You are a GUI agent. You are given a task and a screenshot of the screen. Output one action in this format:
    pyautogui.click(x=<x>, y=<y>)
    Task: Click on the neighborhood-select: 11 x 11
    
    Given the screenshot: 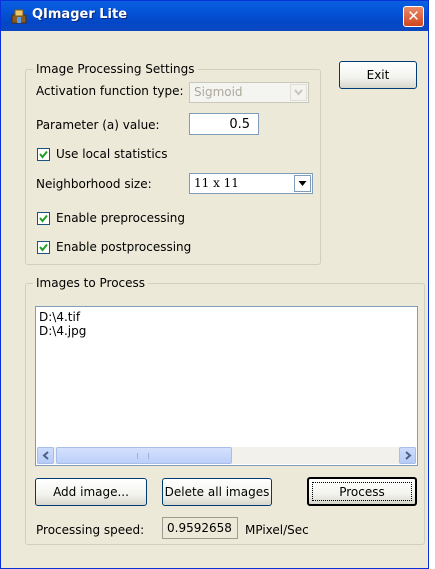 What is the action you would take?
    pyautogui.click(x=251, y=183)
    